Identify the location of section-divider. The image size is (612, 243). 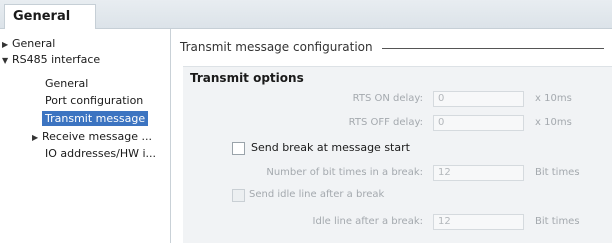
(493, 48).